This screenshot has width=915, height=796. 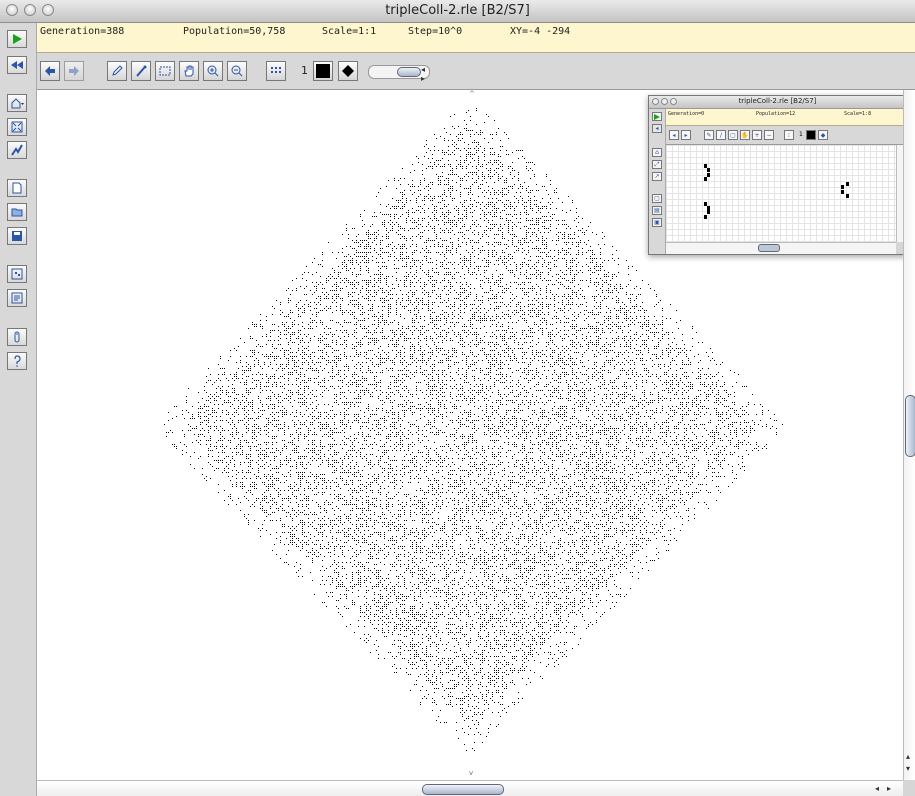 What do you see at coordinates (769, 248) in the screenshot?
I see `mini-hscroll-thumb` at bounding box center [769, 248].